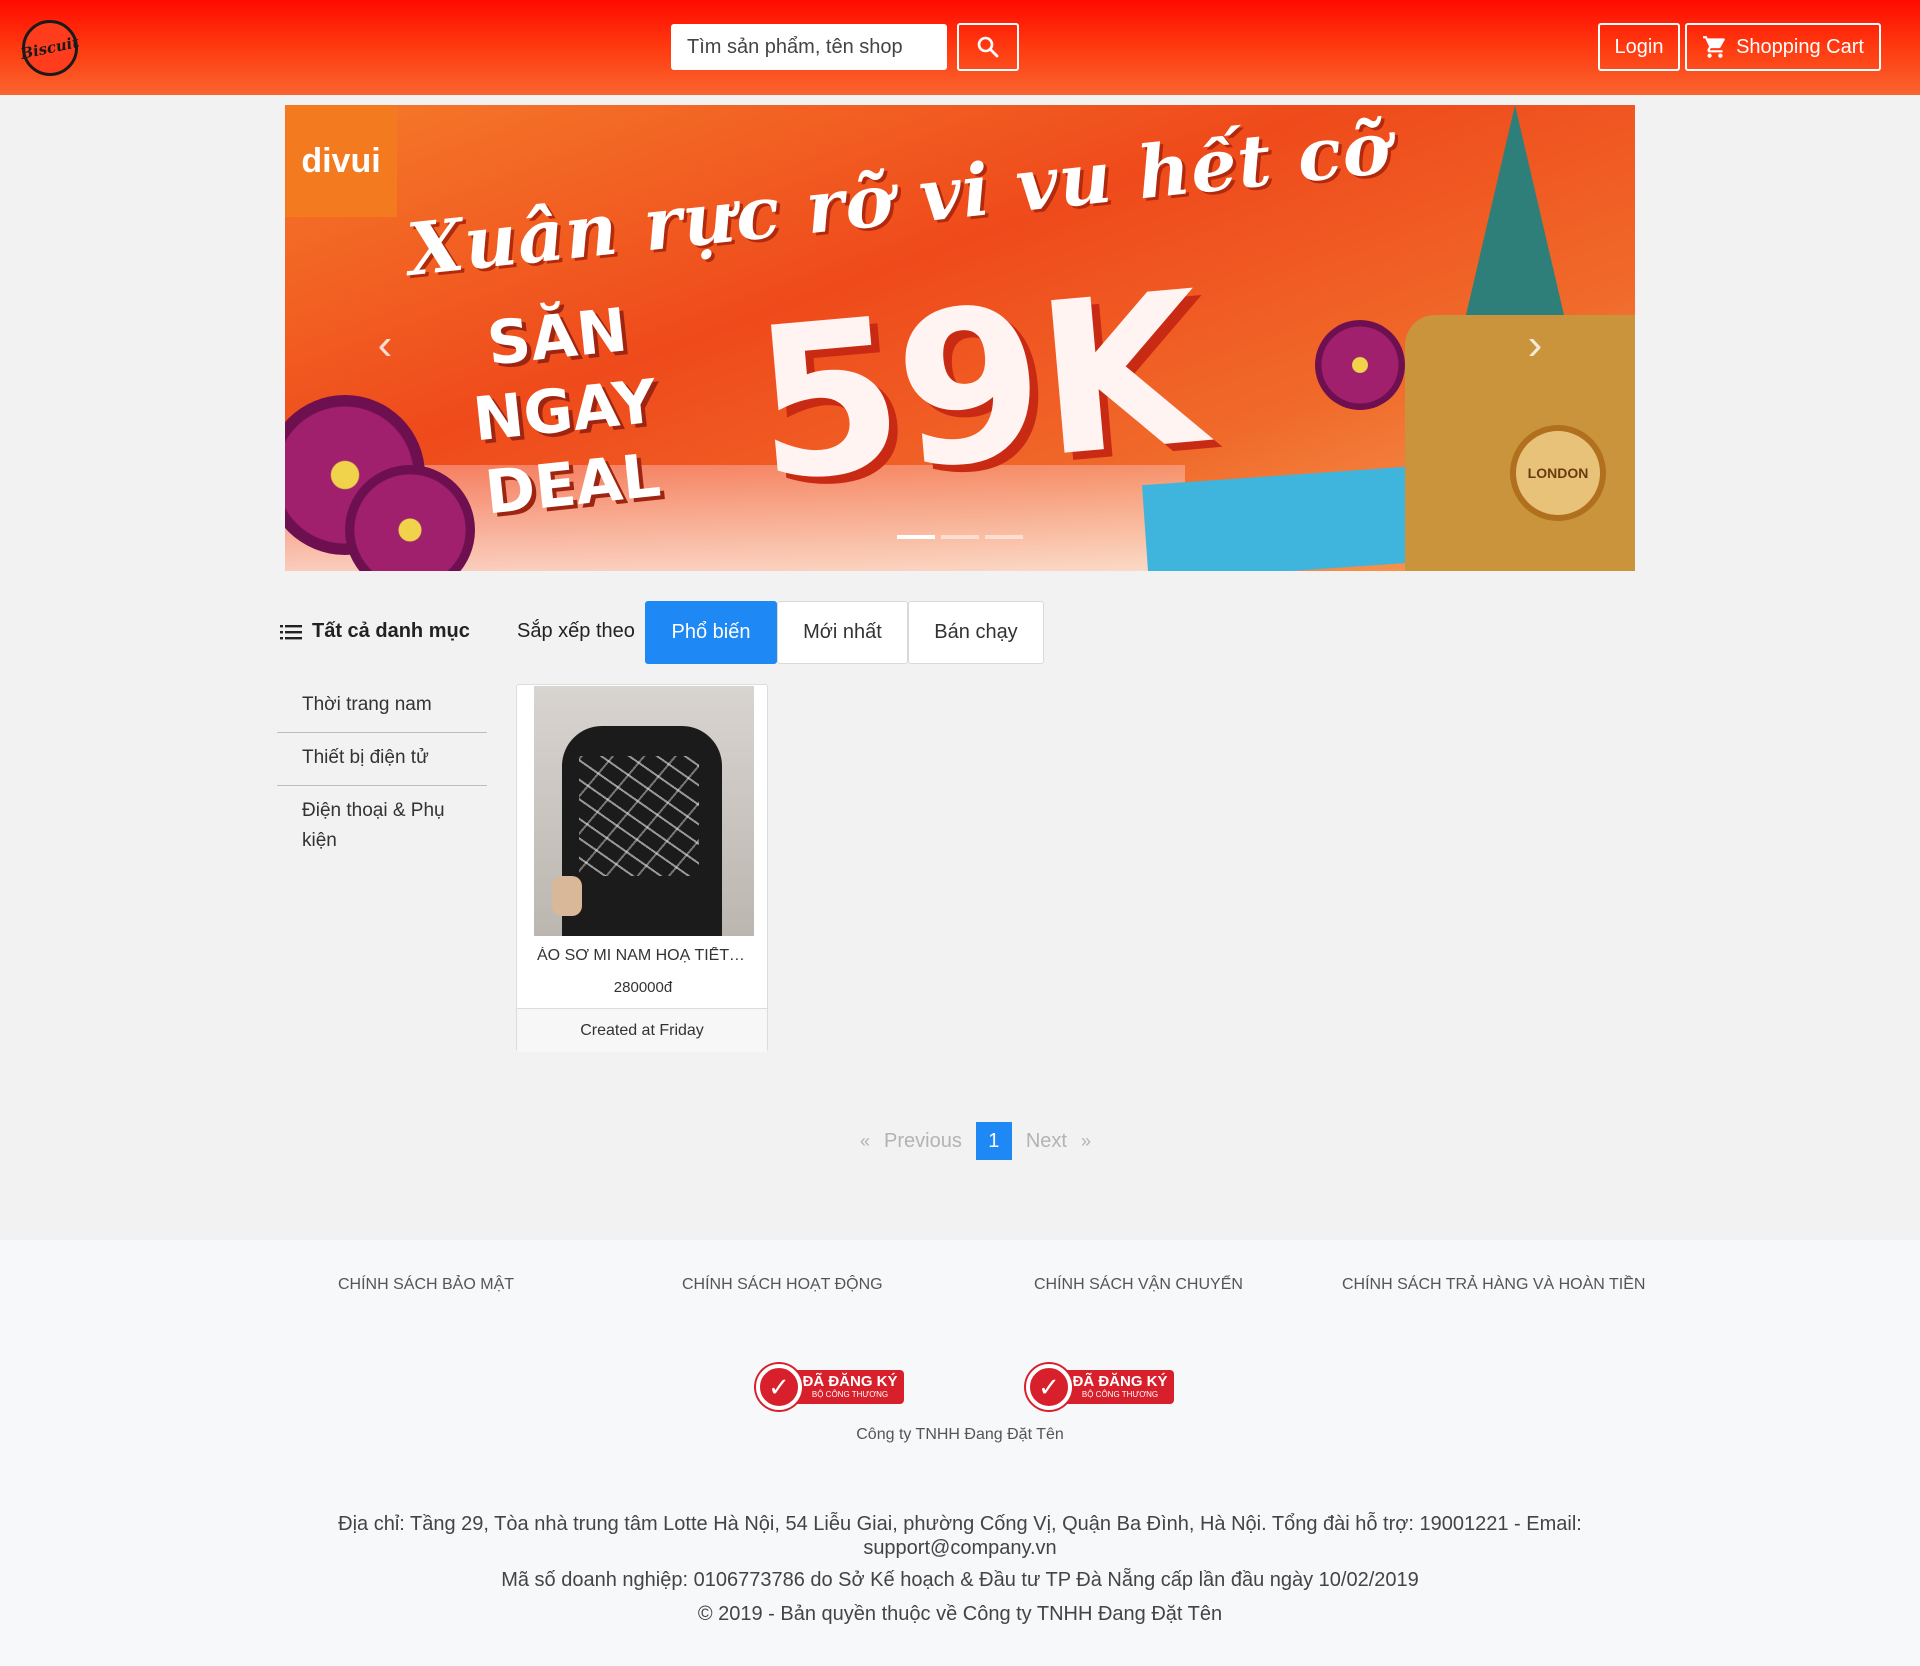 The height and width of the screenshot is (1666, 1920). I want to click on carousel-next-arrow: ›, so click(1535, 345).